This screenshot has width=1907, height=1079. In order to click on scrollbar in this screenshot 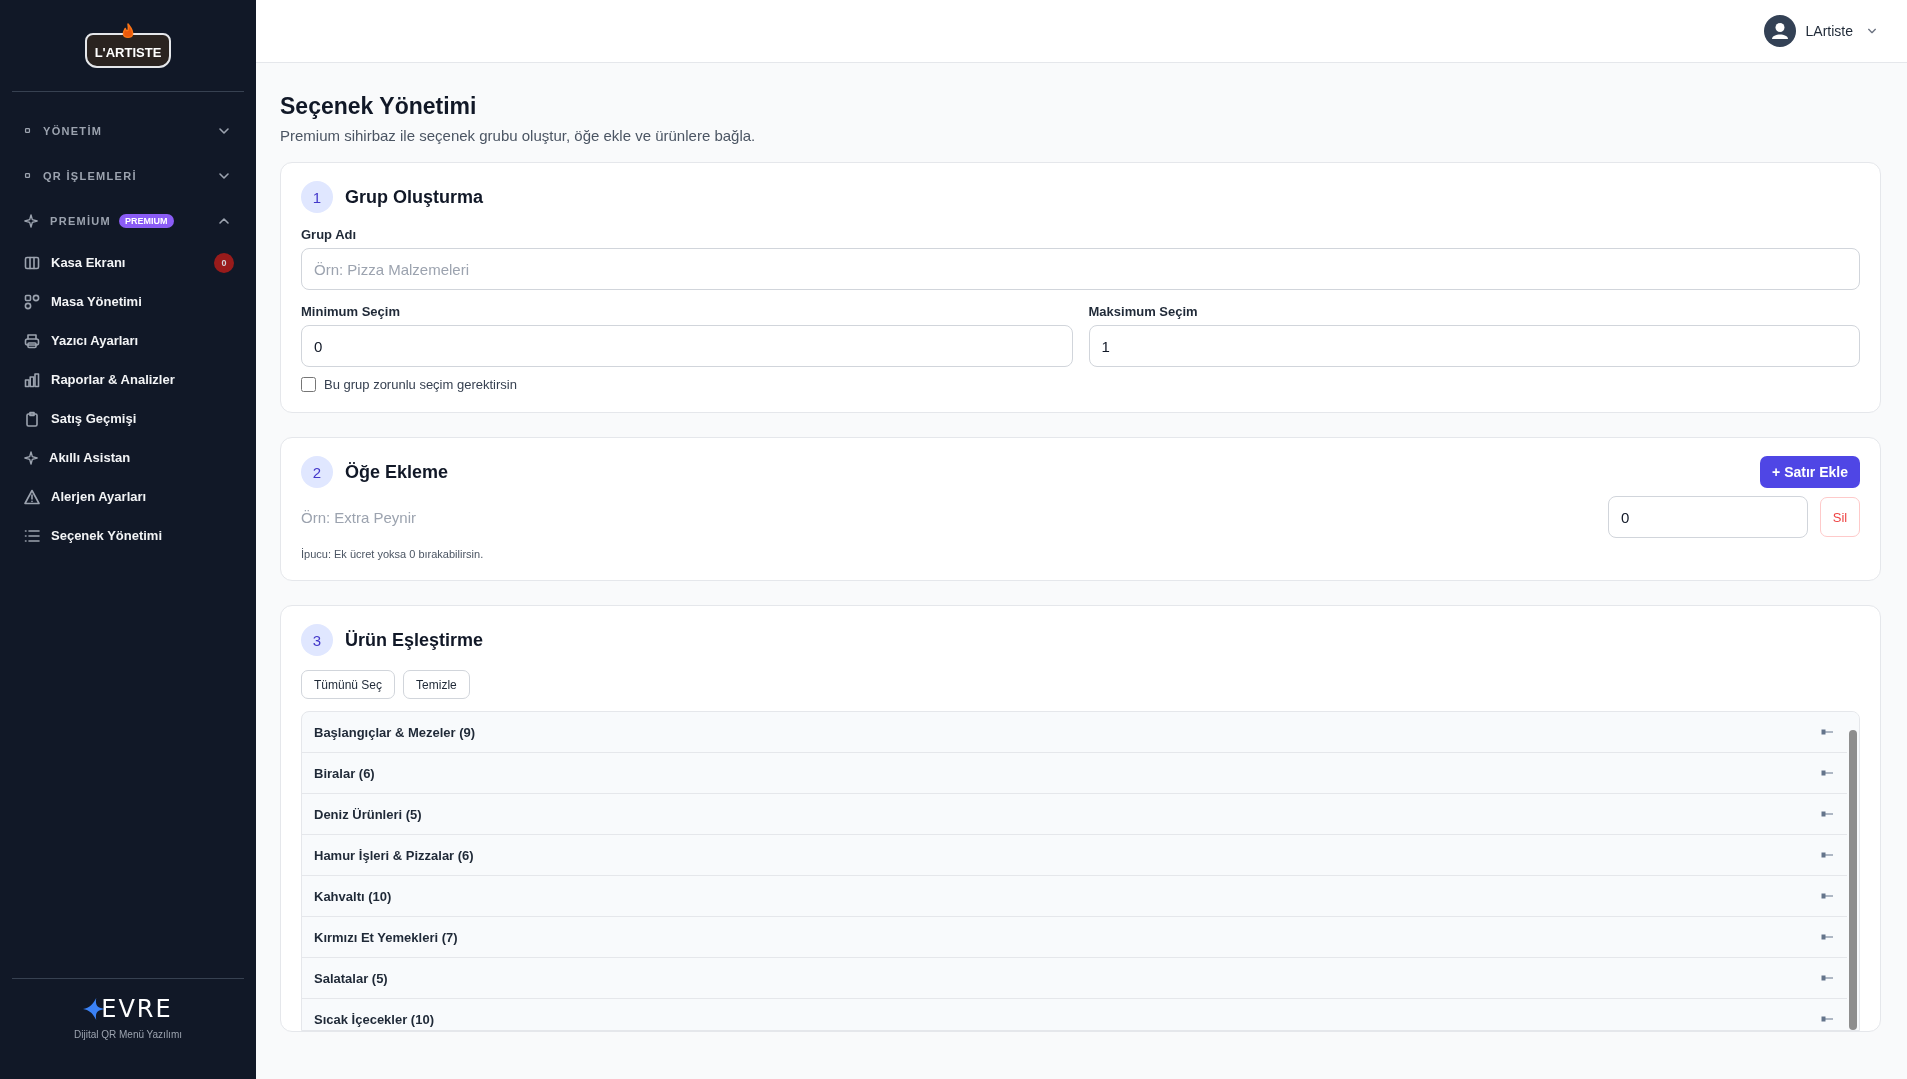, I will do `click(1853, 871)`.